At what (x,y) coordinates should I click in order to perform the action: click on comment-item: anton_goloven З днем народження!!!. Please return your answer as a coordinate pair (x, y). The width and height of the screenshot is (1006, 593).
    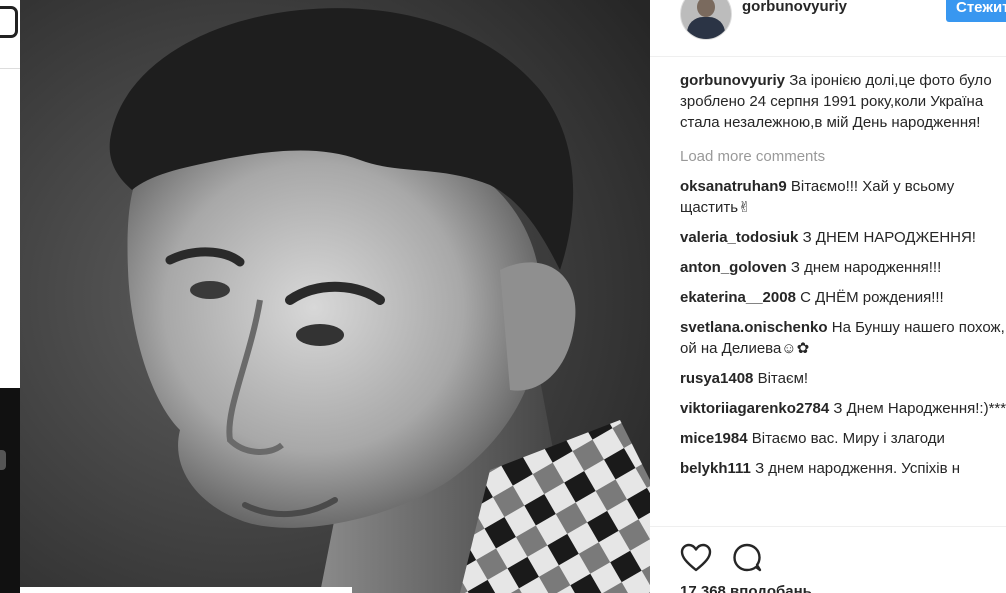
    Looking at the image, I should click on (843, 267).